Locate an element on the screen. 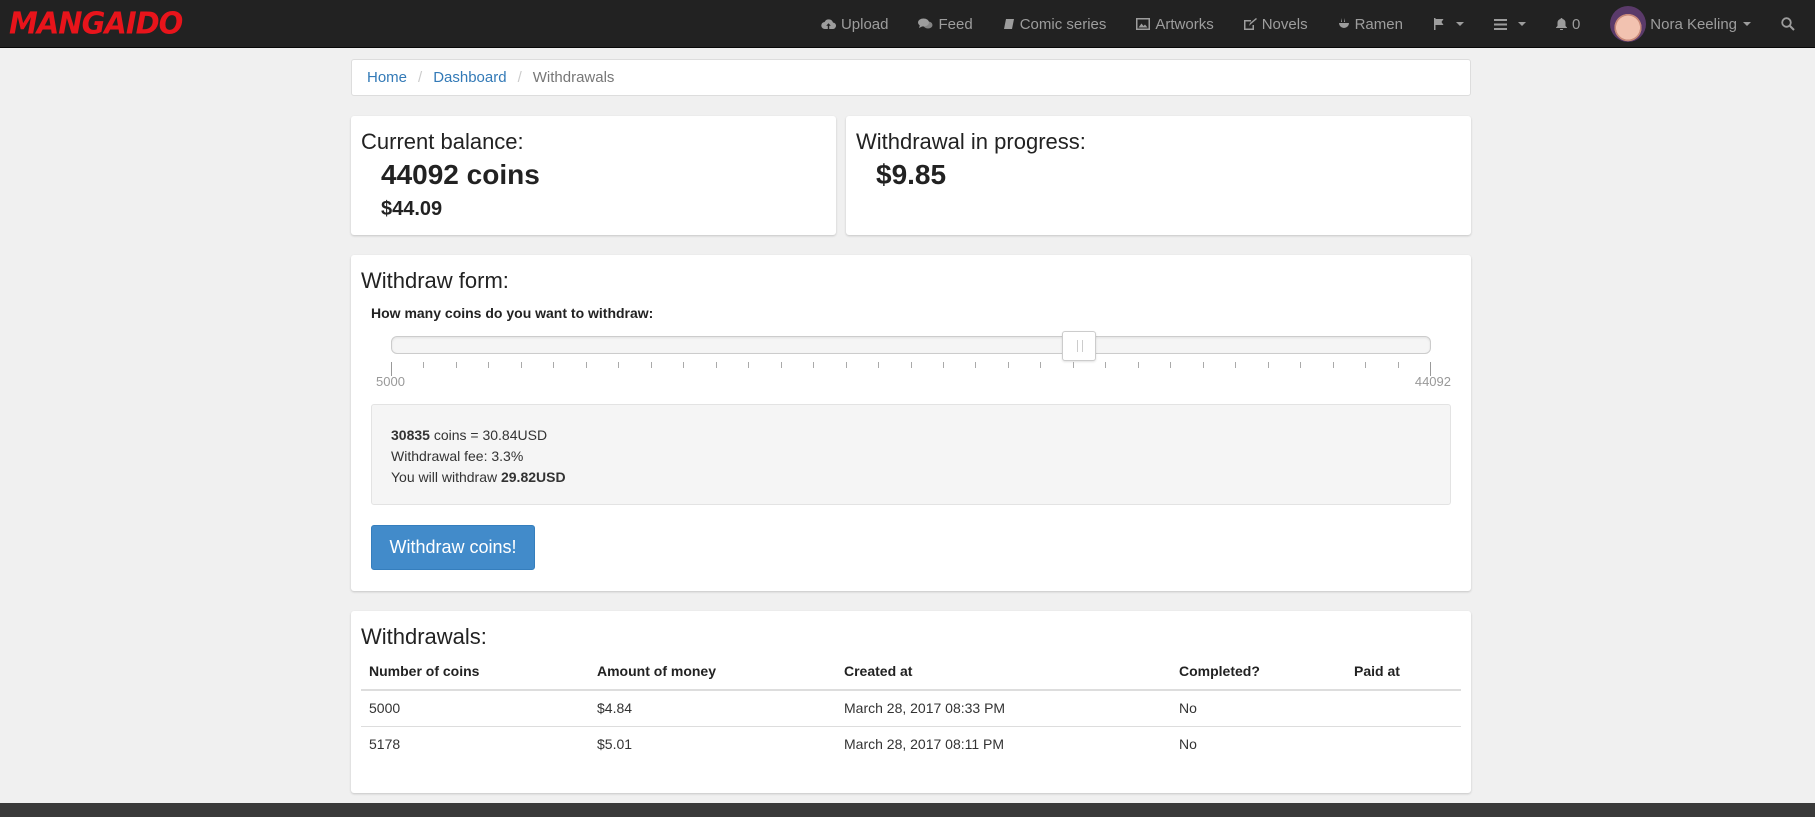 This screenshot has width=1815, height=817. slider-ticks is located at coordinates (911, 370).